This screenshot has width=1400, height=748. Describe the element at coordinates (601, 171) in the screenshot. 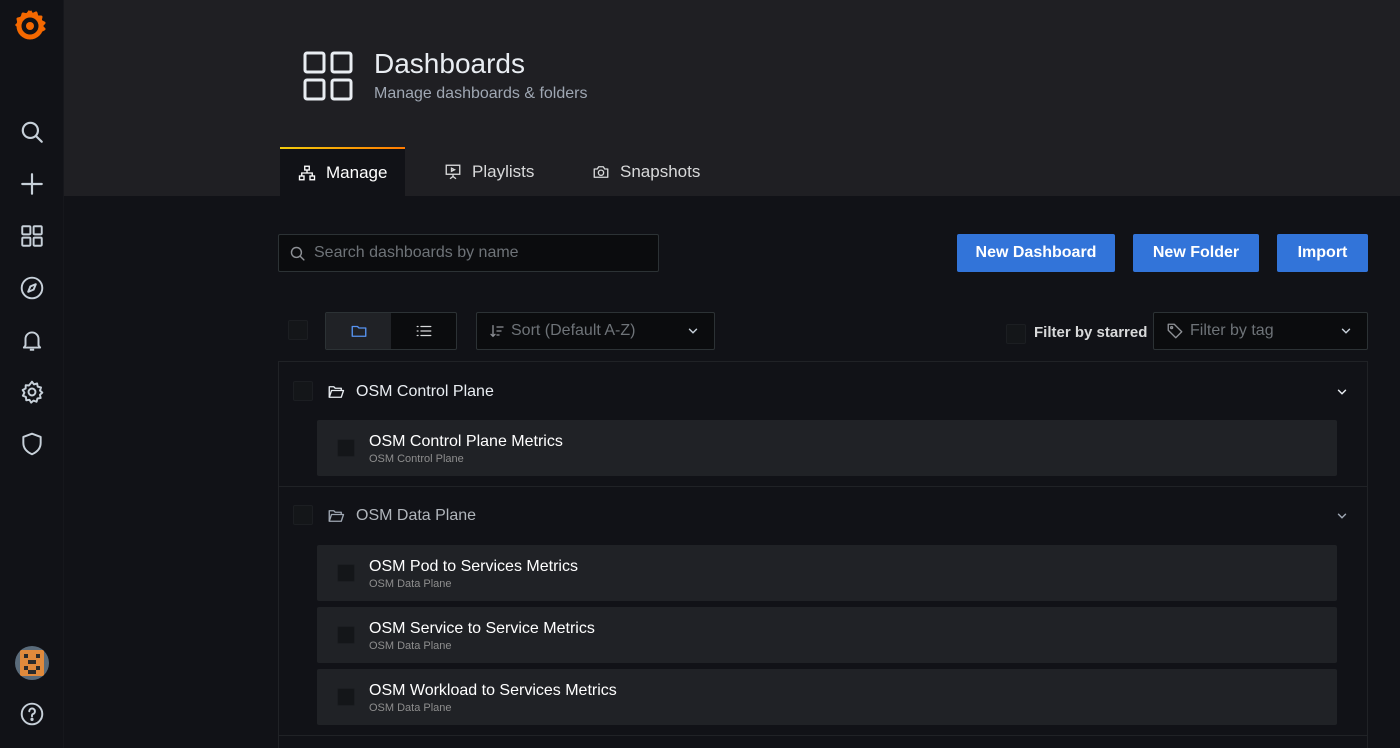

I see `camera-icon` at that location.